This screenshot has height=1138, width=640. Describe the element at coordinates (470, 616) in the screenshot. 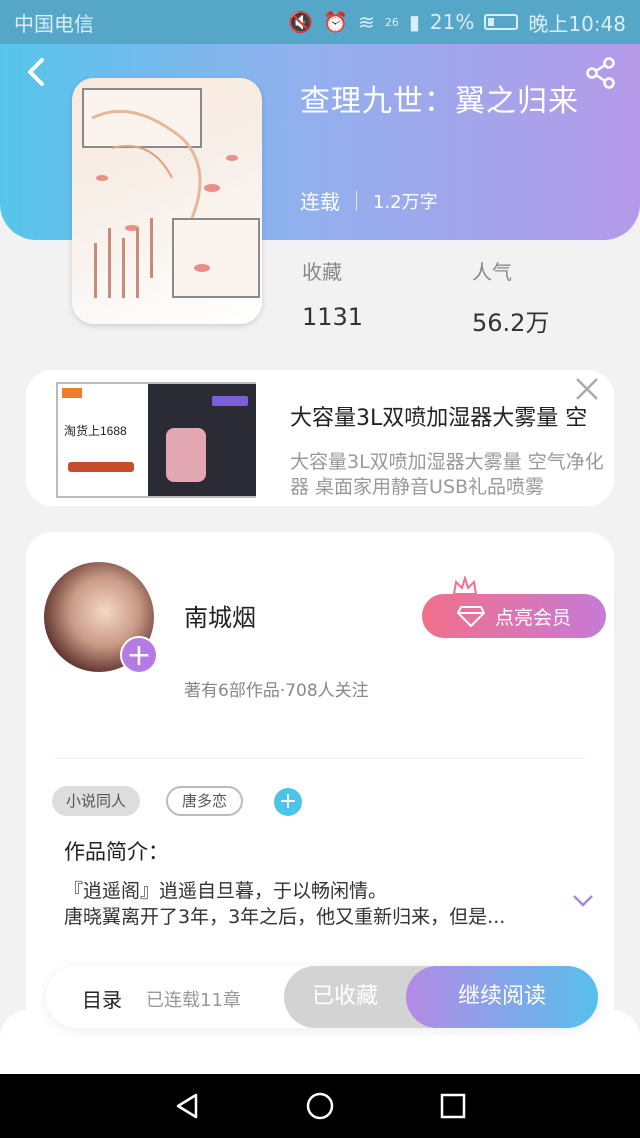

I see `diamond-icon` at that location.